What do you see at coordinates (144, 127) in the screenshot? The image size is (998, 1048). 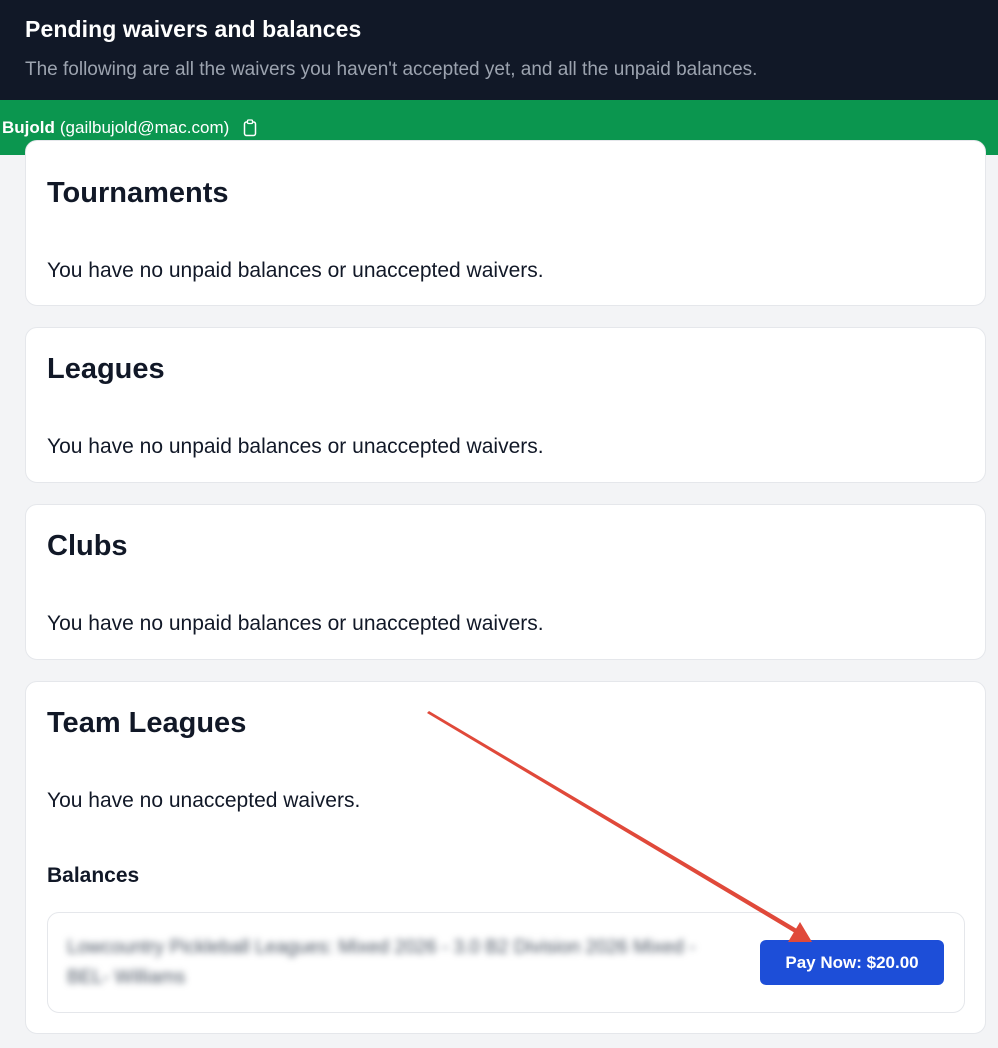 I see `user-email: (gailbujold@mac.com)` at bounding box center [144, 127].